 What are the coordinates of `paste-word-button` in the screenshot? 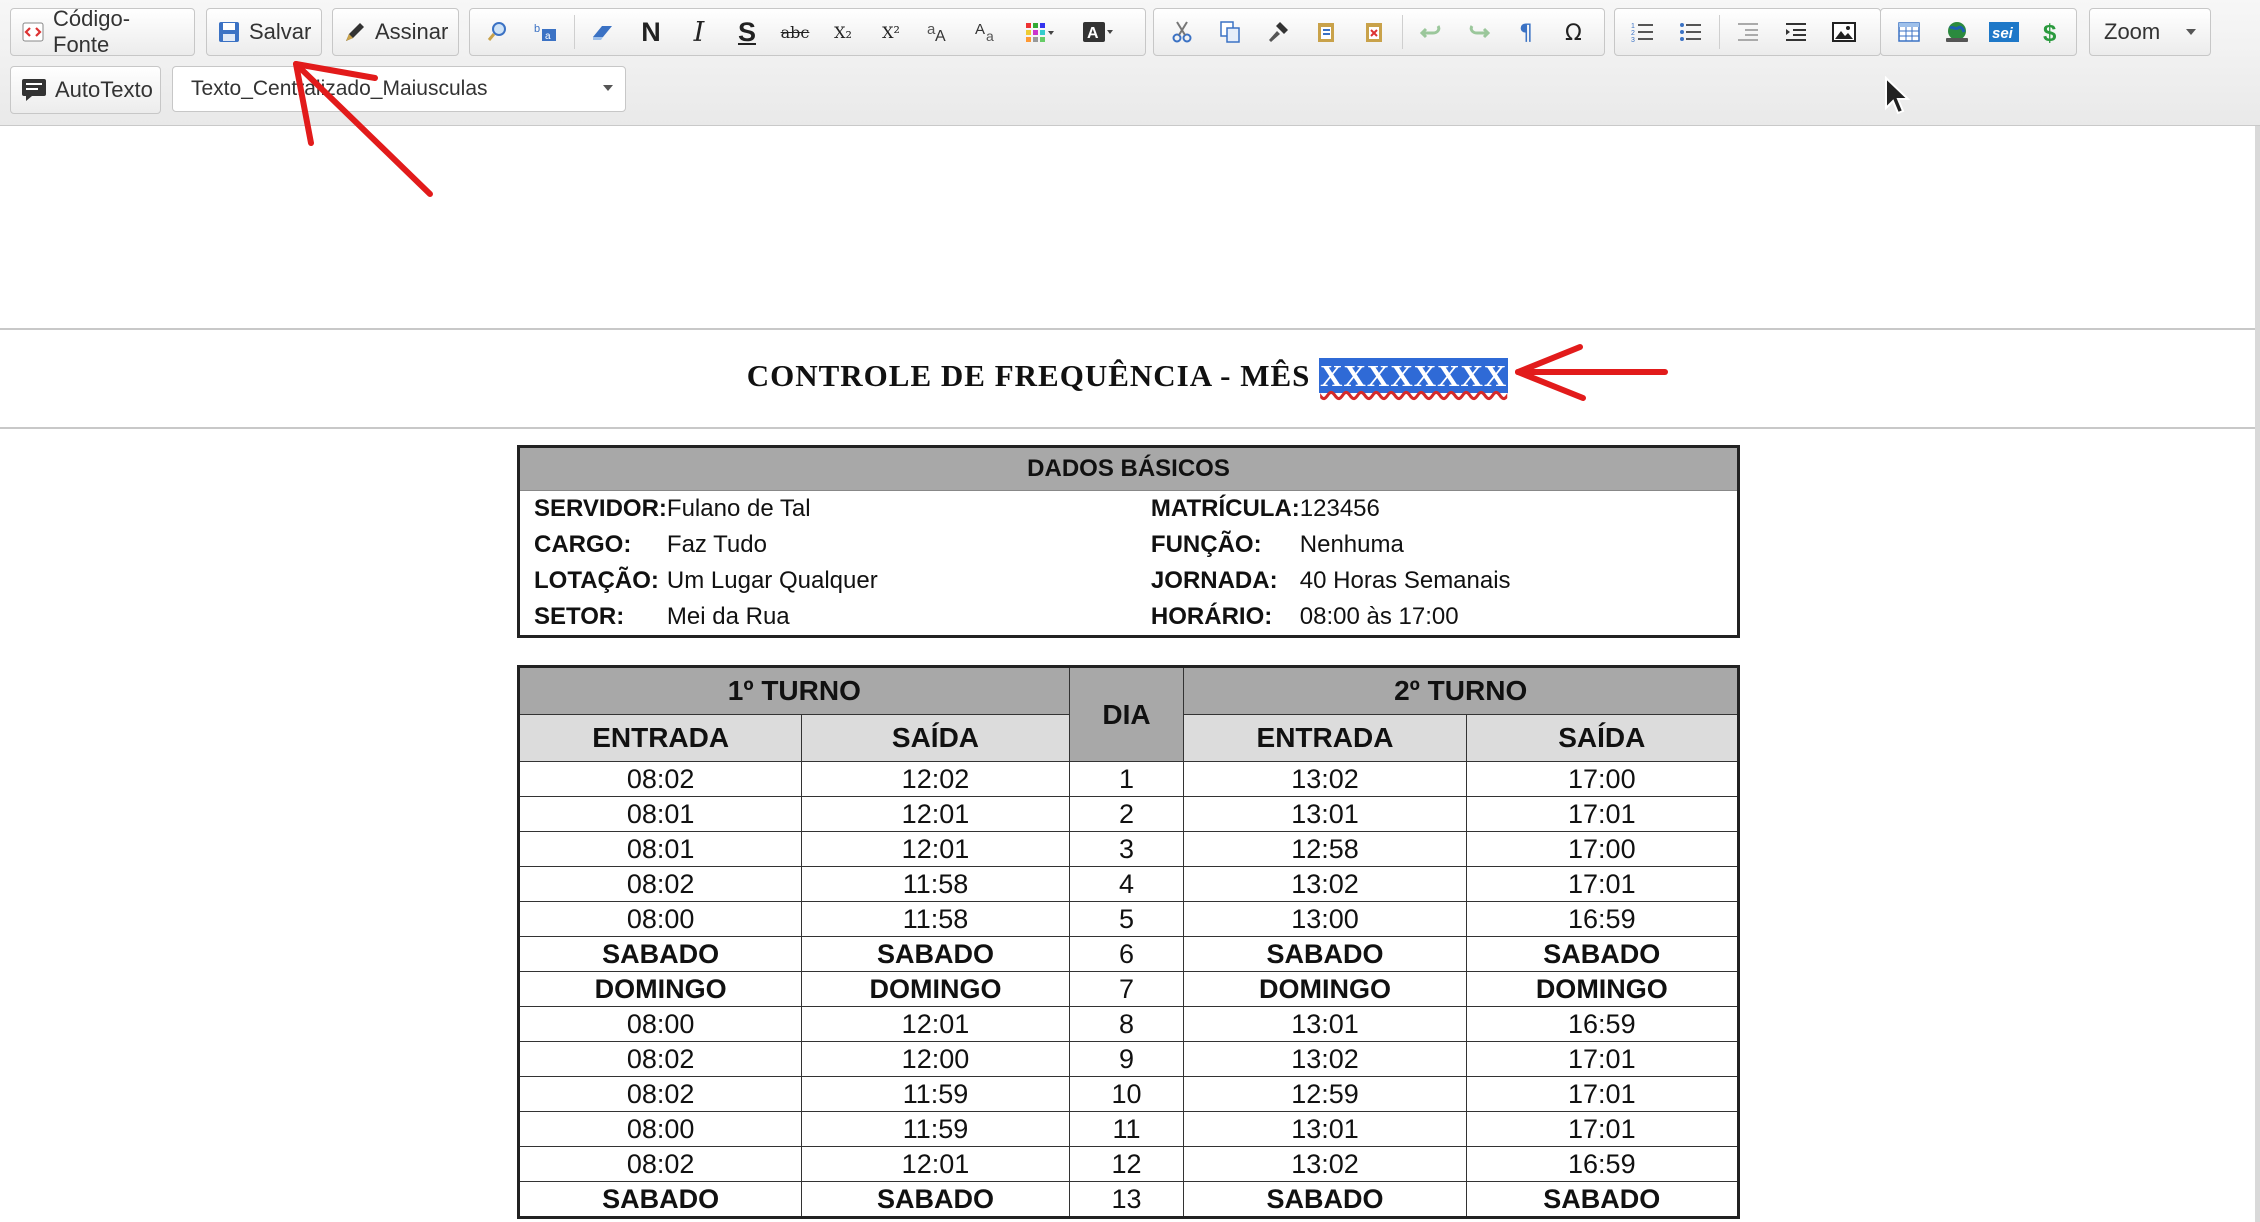 It's located at (1374, 32).